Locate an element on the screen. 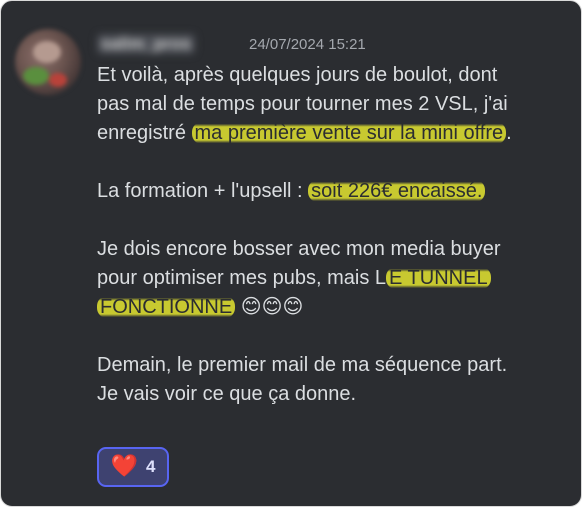  message-text: 😊😊😊 is located at coordinates (269, 307).